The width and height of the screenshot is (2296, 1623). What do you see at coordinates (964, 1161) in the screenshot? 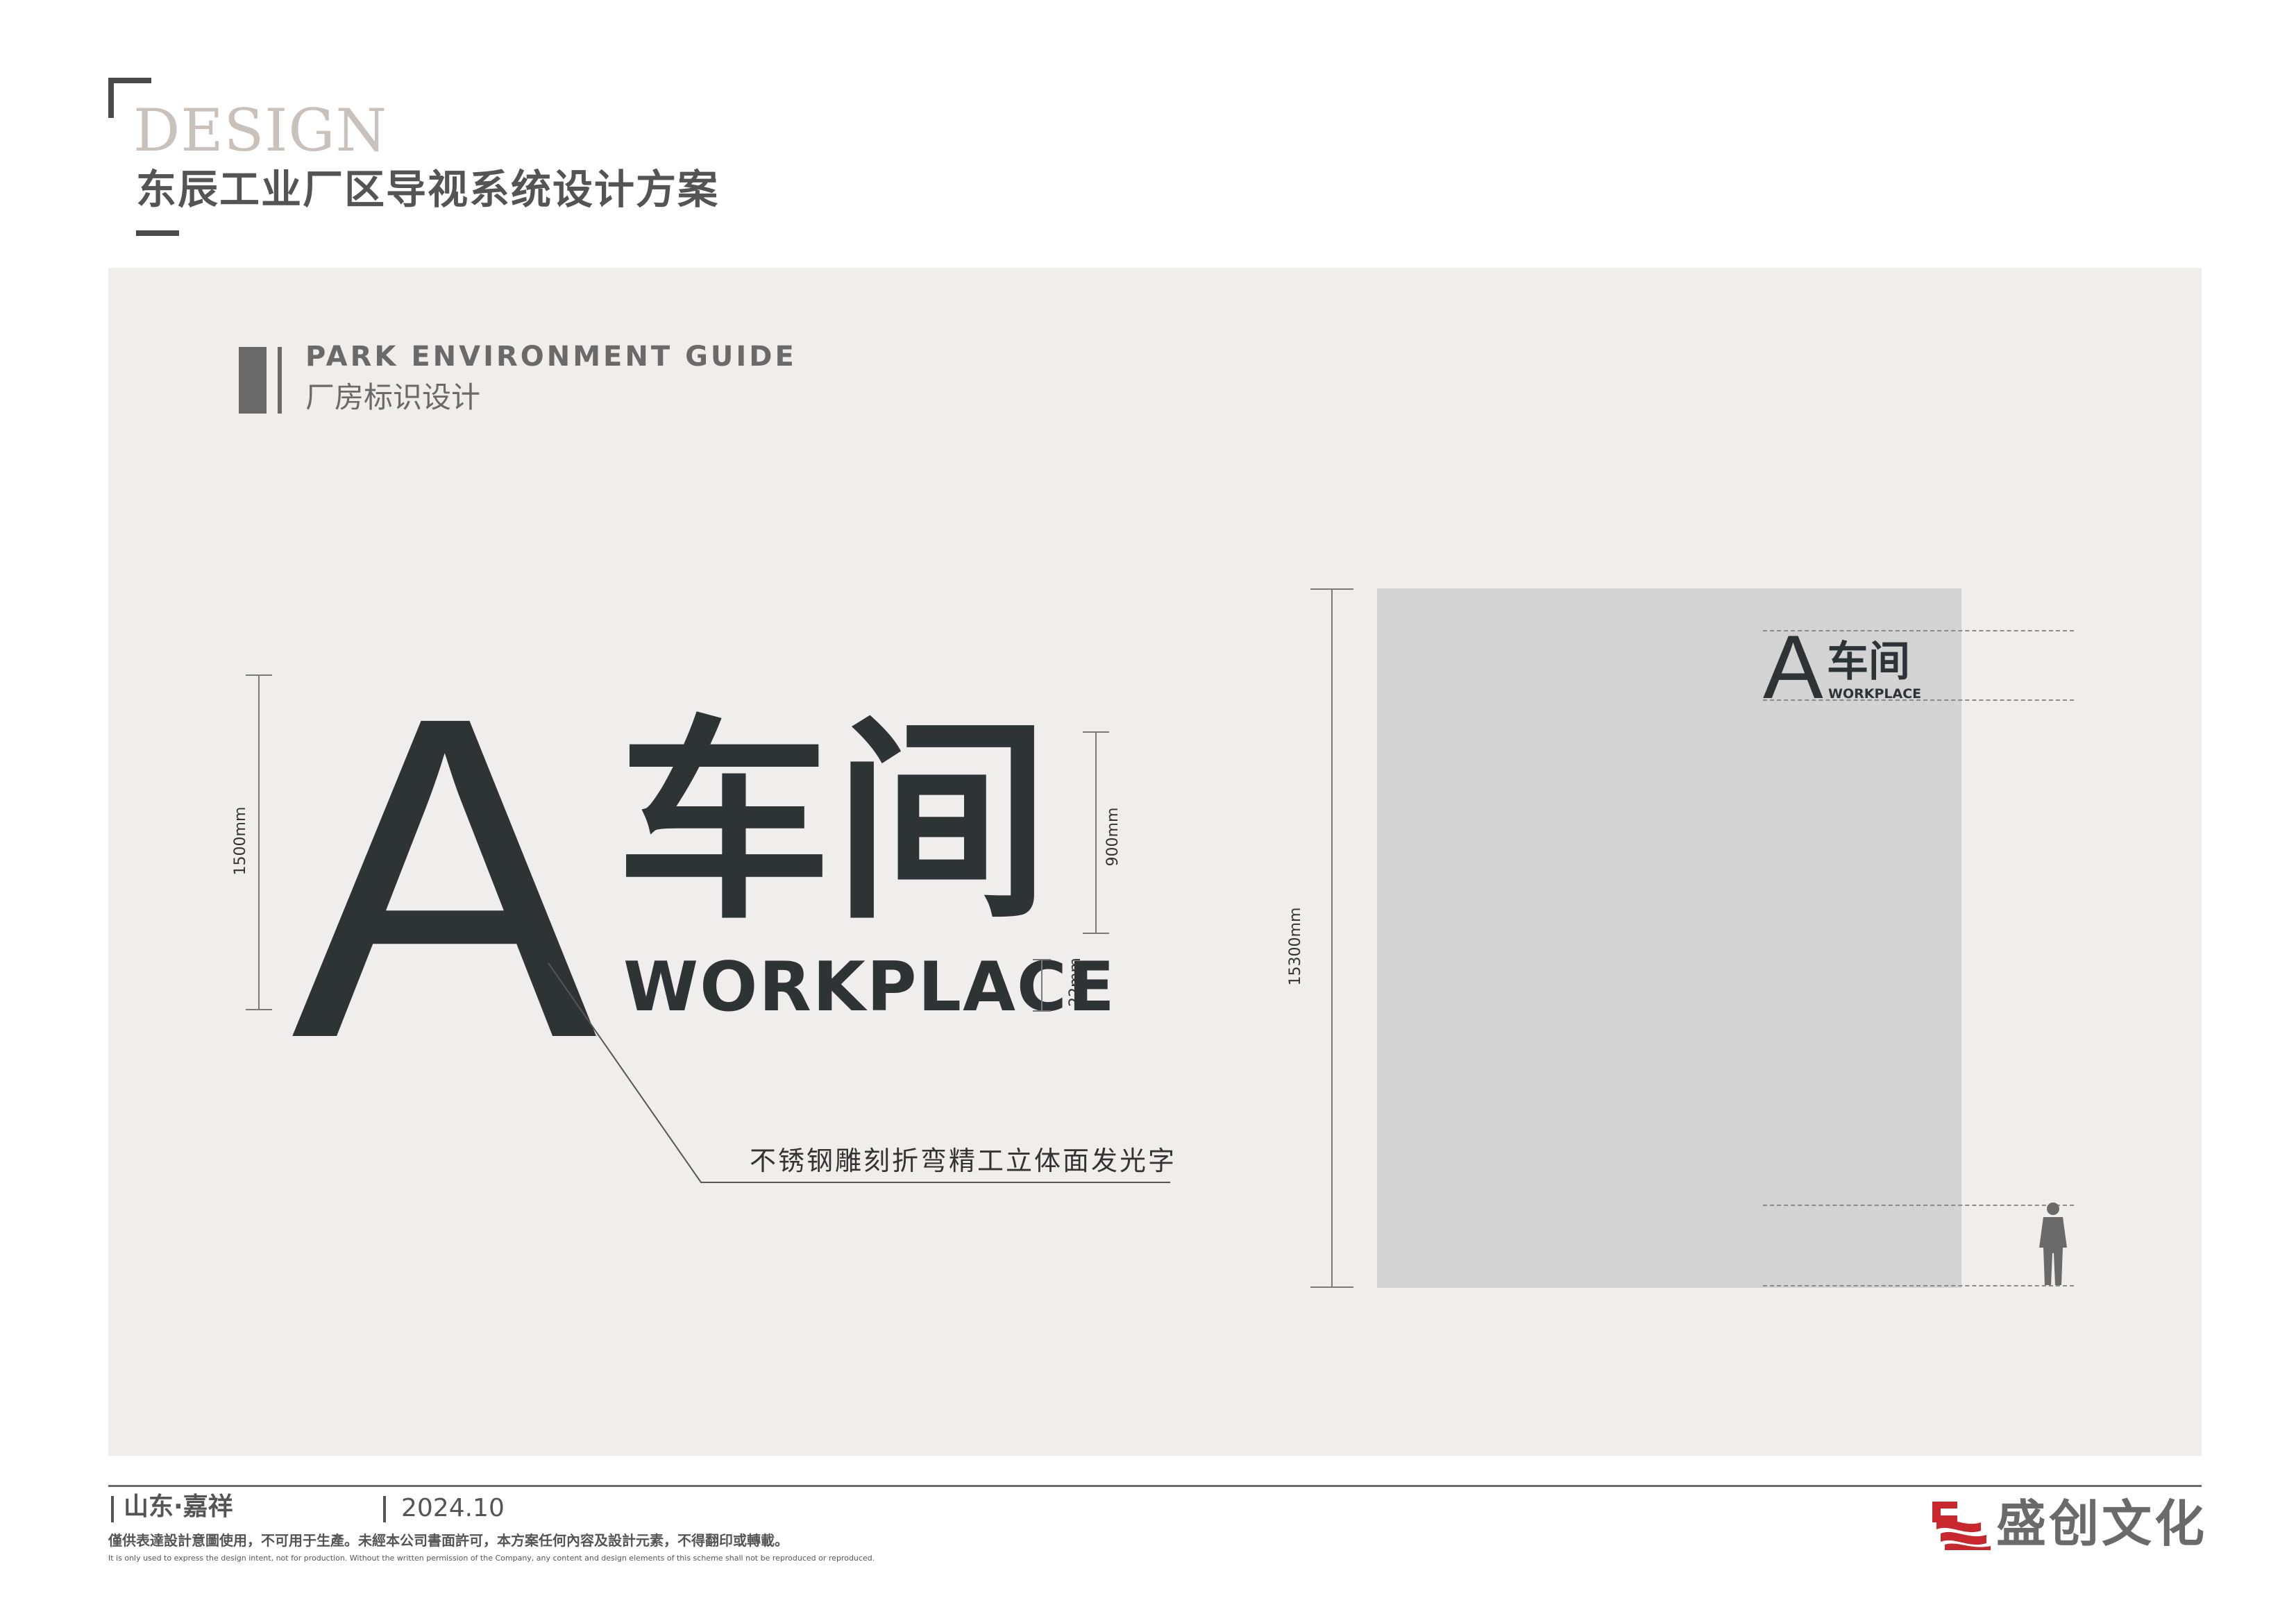
I see `material-note: 不锈钢雕刻折弯精工立体面发光字` at bounding box center [964, 1161].